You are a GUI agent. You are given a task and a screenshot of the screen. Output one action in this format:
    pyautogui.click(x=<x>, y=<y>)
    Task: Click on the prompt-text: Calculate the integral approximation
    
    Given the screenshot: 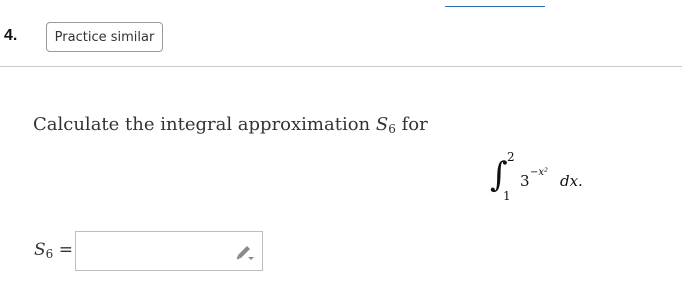 What is the action you would take?
    pyautogui.click(x=202, y=124)
    